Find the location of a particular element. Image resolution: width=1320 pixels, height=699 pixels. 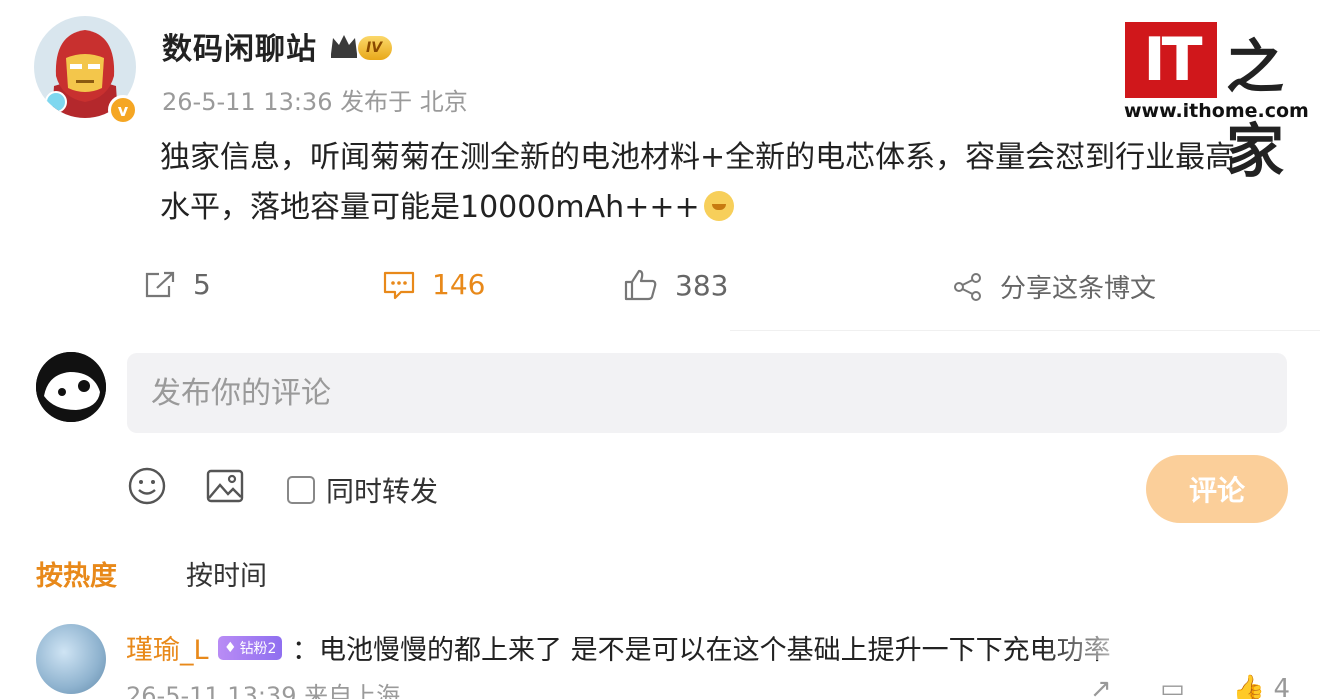

post-date: 26-5-11 13:36 is located at coordinates (247, 102).